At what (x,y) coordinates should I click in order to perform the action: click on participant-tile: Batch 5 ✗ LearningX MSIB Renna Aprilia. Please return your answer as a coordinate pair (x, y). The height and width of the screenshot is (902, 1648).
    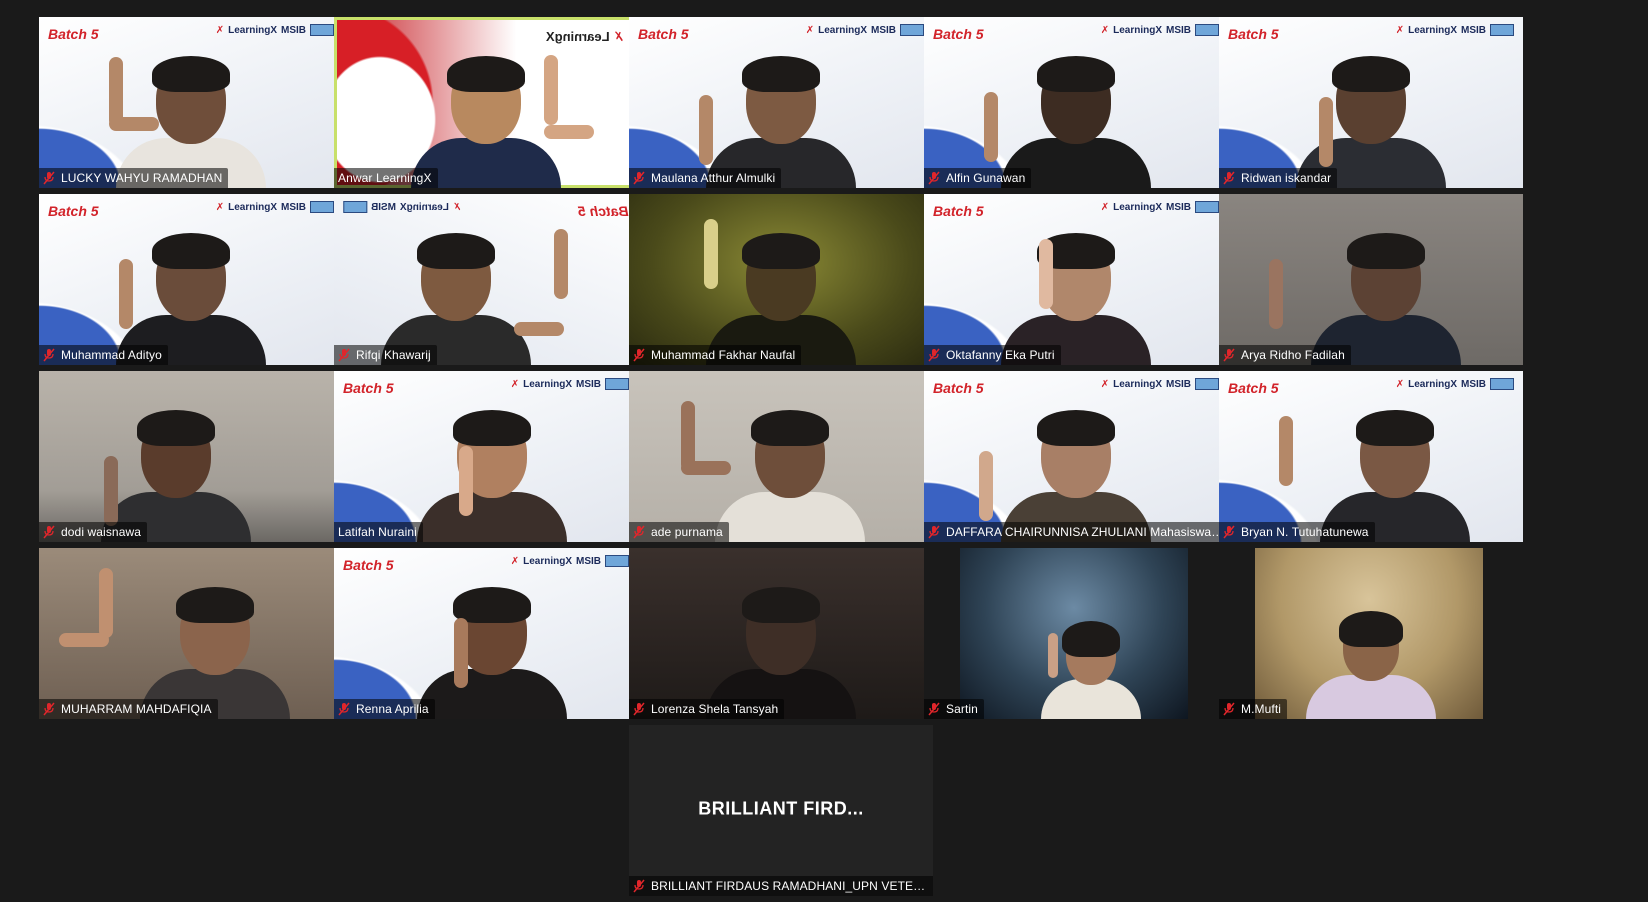
    Looking at the image, I should click on (486, 633).